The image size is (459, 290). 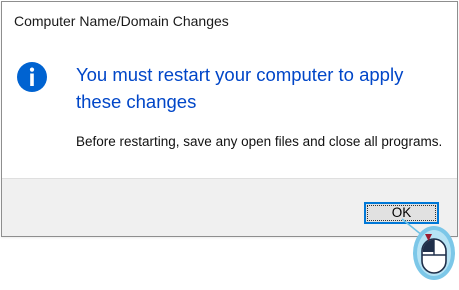 What do you see at coordinates (32, 77) in the screenshot?
I see `info-icon` at bounding box center [32, 77].